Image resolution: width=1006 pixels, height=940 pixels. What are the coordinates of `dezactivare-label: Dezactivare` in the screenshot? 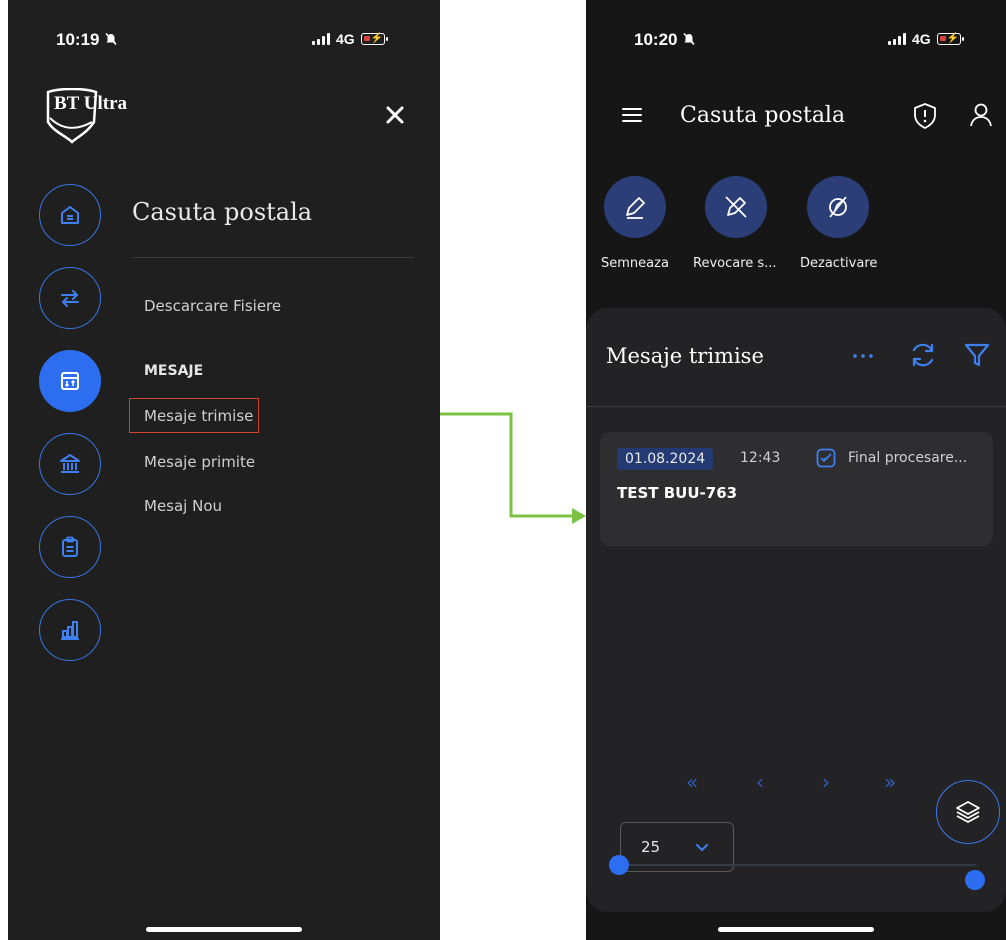 It's located at (839, 263).